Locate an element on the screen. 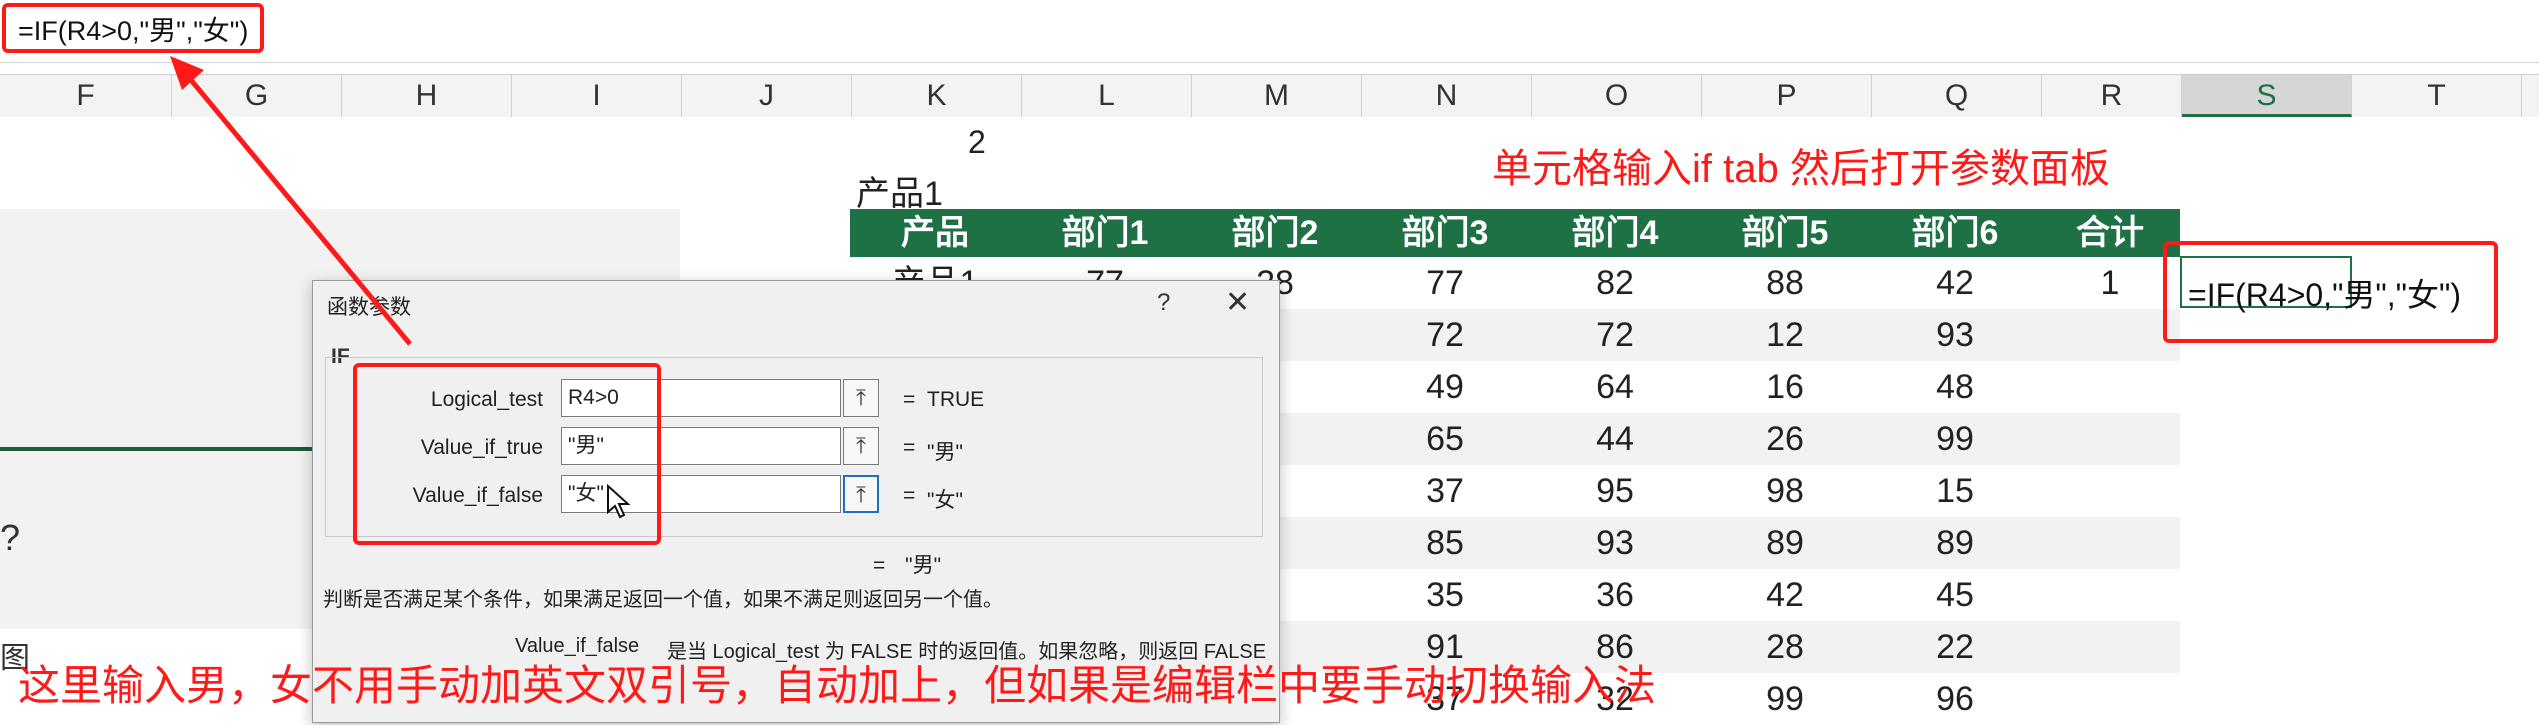 Image resolution: width=2539 pixels, height=725 pixels. arrow-line is located at coordinates (298, 209).